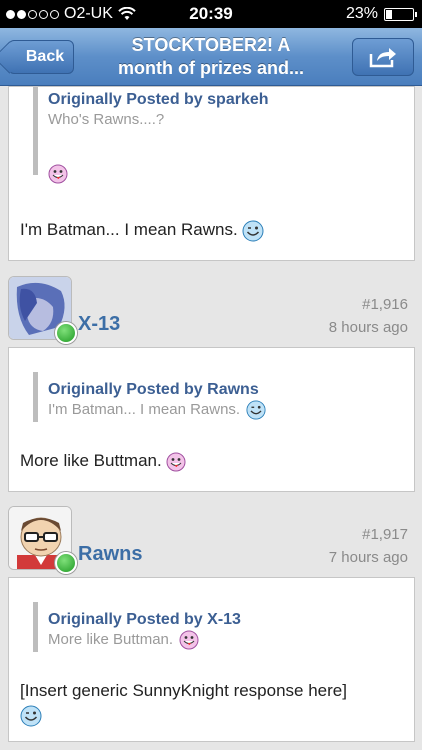 The width and height of the screenshot is (422, 750). I want to click on post-text: I'm Batman... I mean Rawns., so click(142, 230).